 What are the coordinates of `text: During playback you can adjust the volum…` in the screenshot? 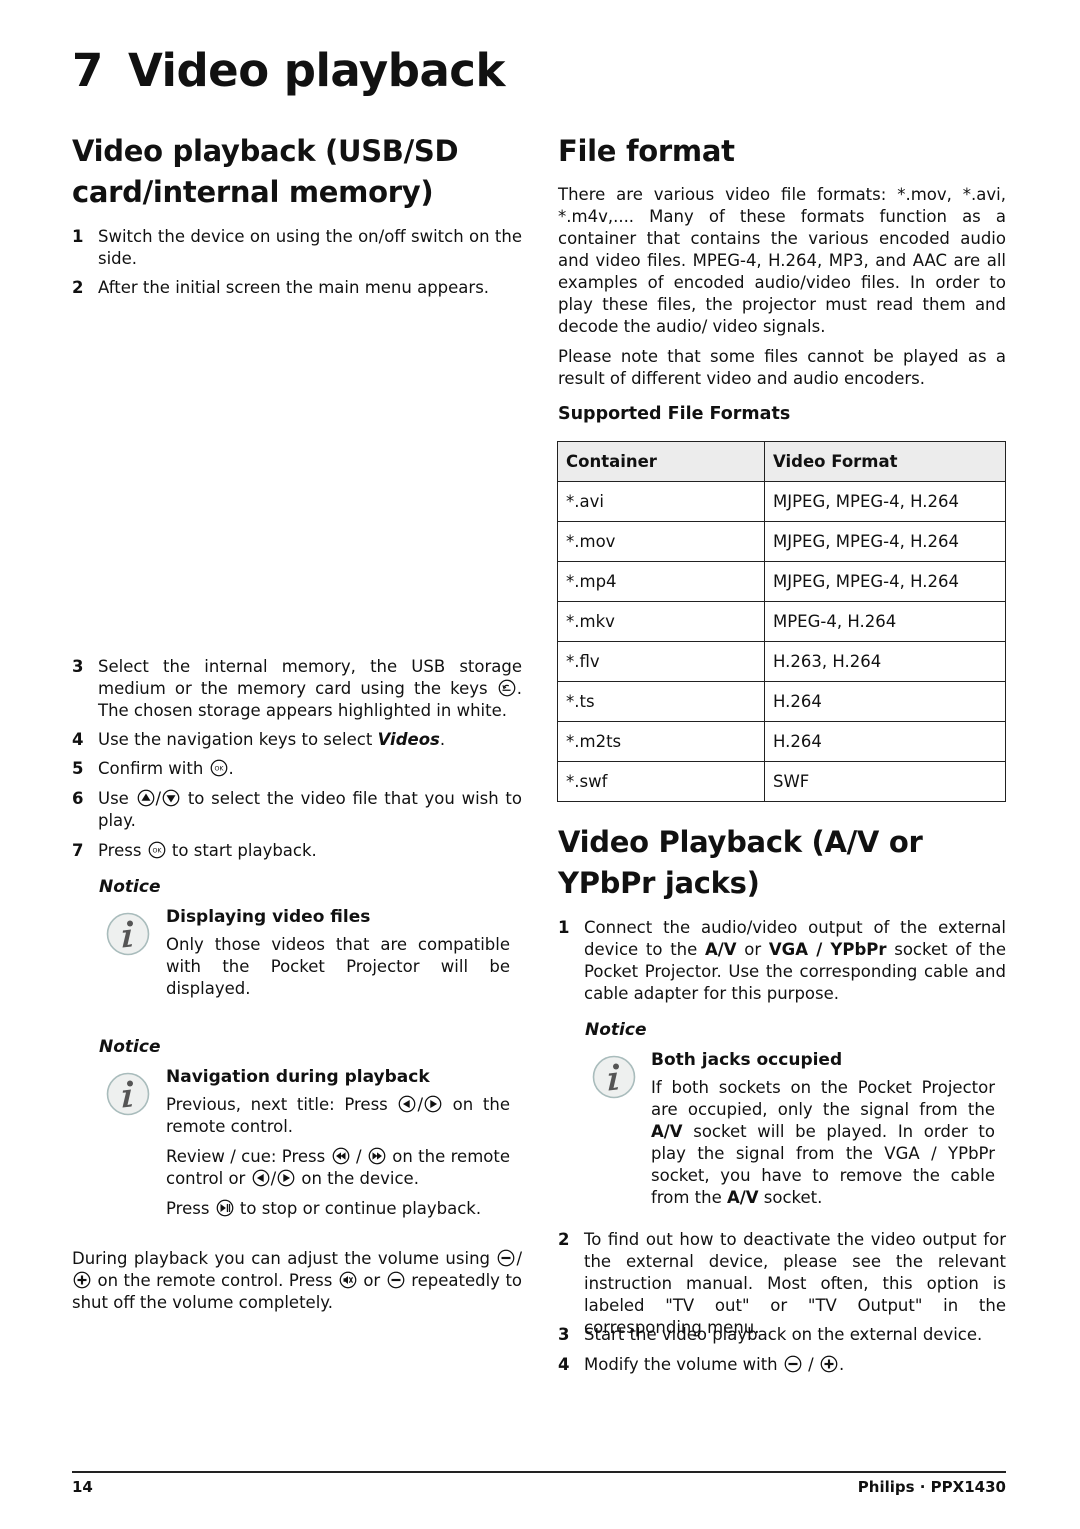 It's located at (284, 1258).